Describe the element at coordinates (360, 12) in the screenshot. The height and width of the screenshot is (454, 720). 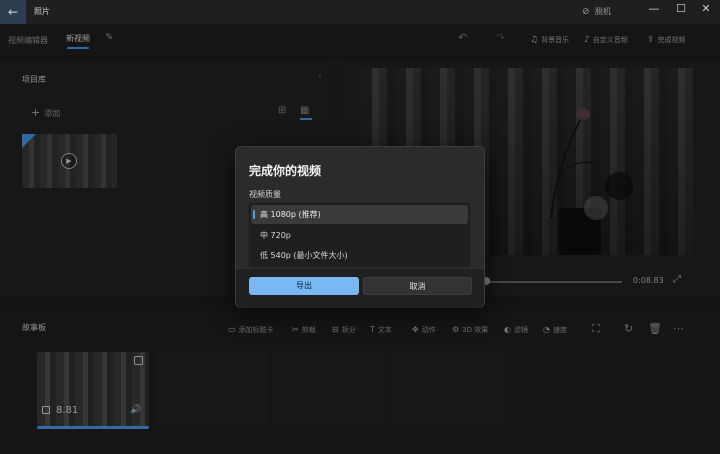
I see `title-bar` at that location.